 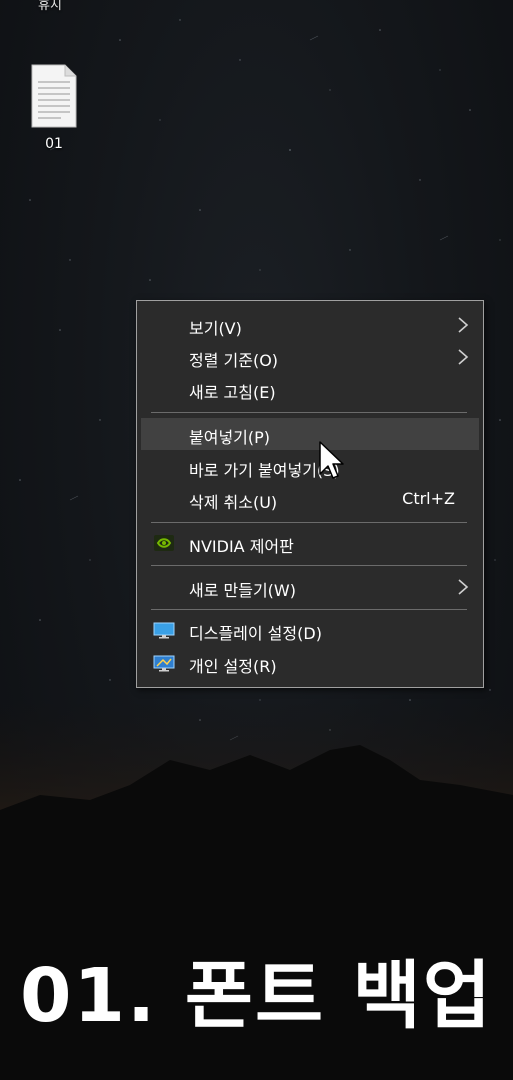 What do you see at coordinates (264, 470) in the screenshot?
I see `menu-item-label: 바로 가기 붙여넣기(S)` at bounding box center [264, 470].